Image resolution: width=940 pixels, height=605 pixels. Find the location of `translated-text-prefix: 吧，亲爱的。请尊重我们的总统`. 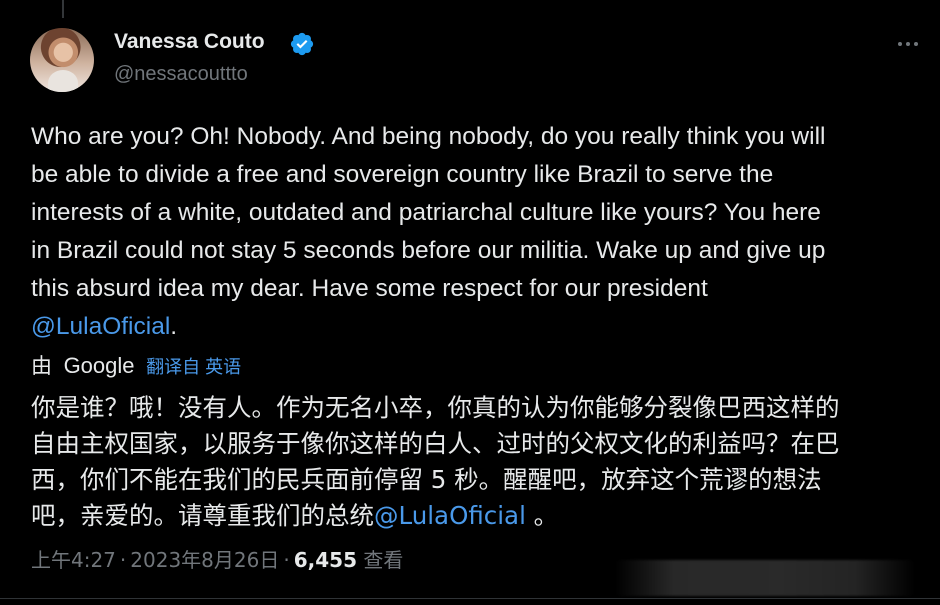

translated-text-prefix: 吧，亲爱的。请尊重我们的总统 is located at coordinates (202, 515).